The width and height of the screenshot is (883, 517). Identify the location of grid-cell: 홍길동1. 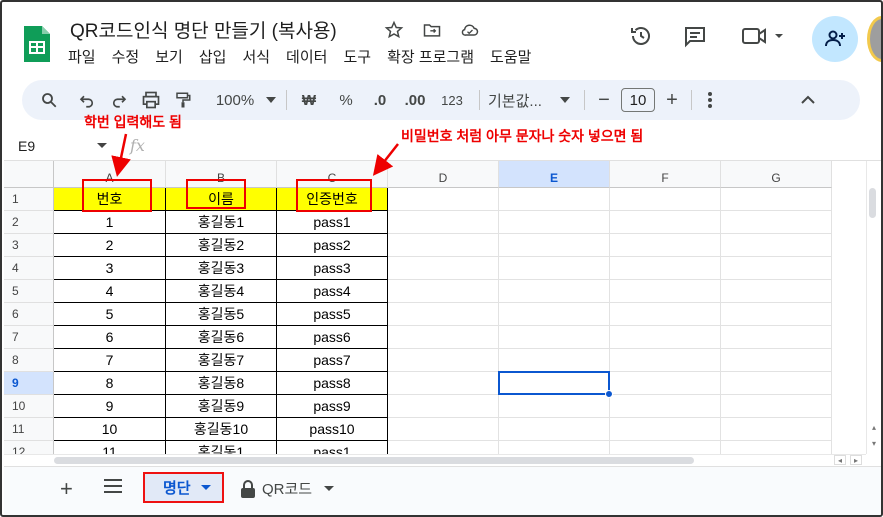
(221, 447).